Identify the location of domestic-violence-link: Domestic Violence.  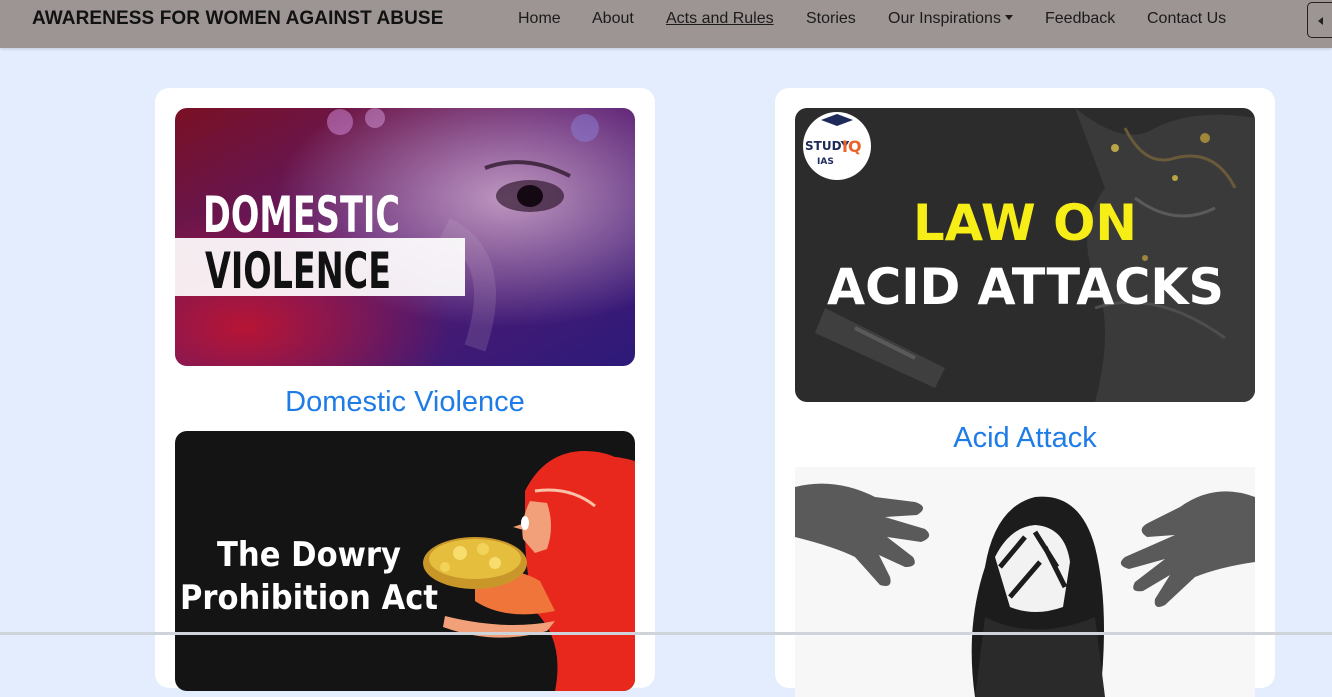
(405, 402).